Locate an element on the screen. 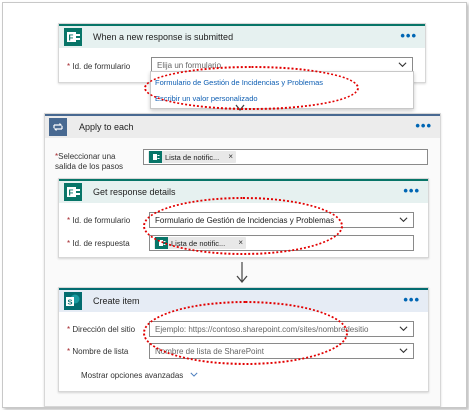 This screenshot has width=469, height=410. loop-icon is located at coordinates (58, 127).